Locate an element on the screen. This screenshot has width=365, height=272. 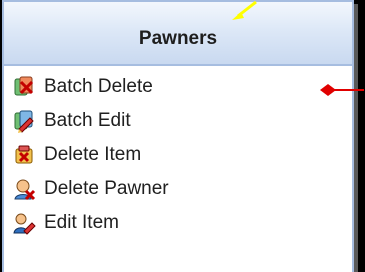
menu-item-delete-pawner: Delete Pawner is located at coordinates (90, 189).